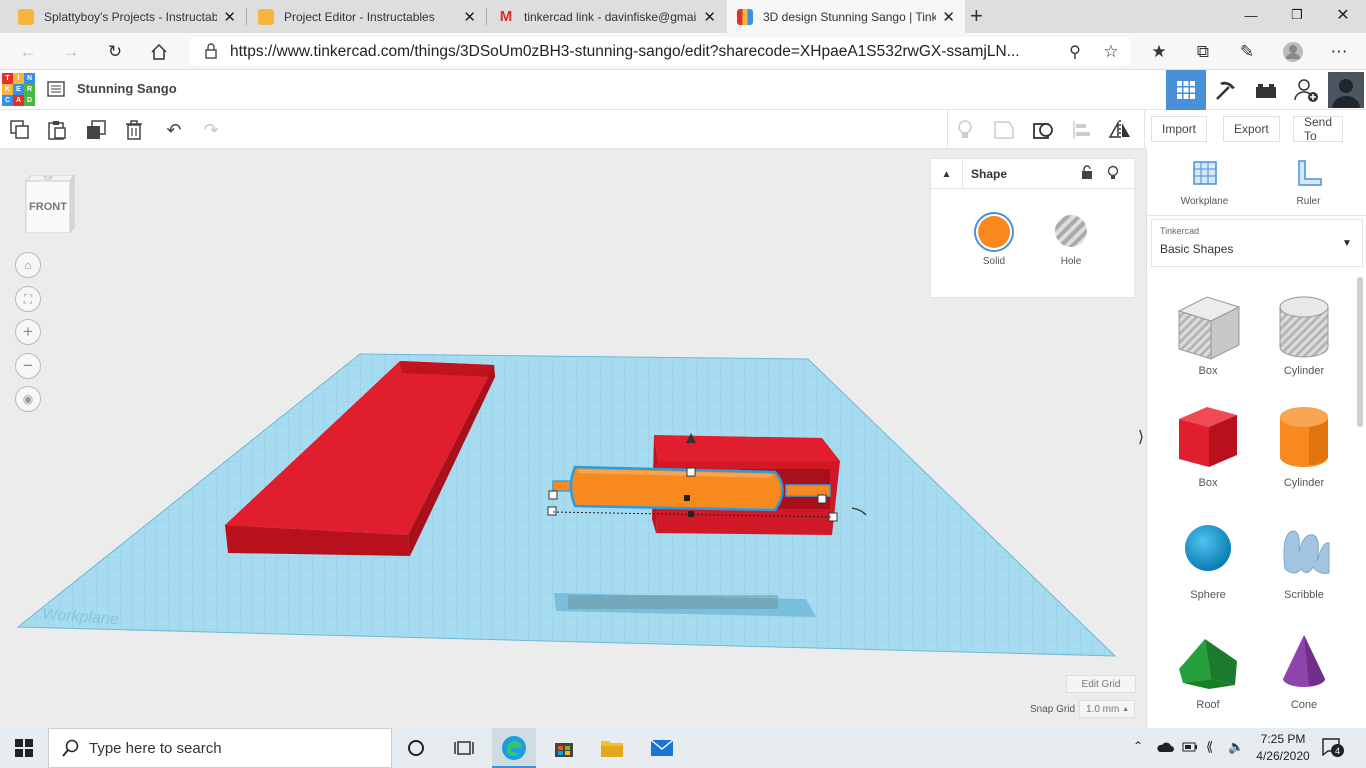 Image resolution: width=1366 pixels, height=768 pixels. What do you see at coordinates (1159, 52) in the screenshot?
I see `favorites-icon: ★` at bounding box center [1159, 52].